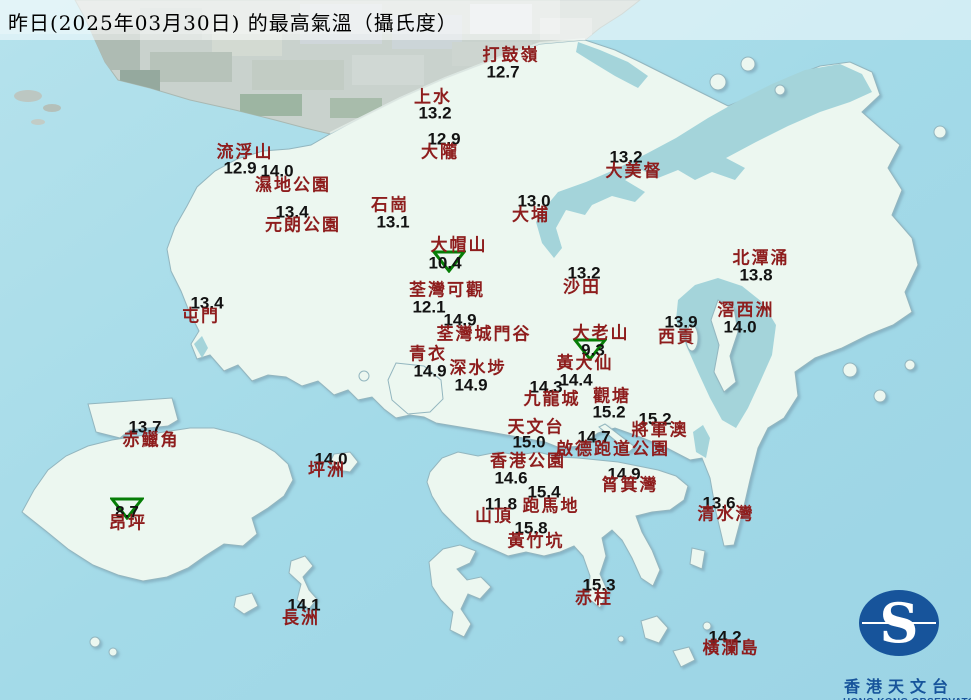 This screenshot has height=700, width=971. Describe the element at coordinates (301, 618) in the screenshot. I see `station-name: 長洲` at that location.